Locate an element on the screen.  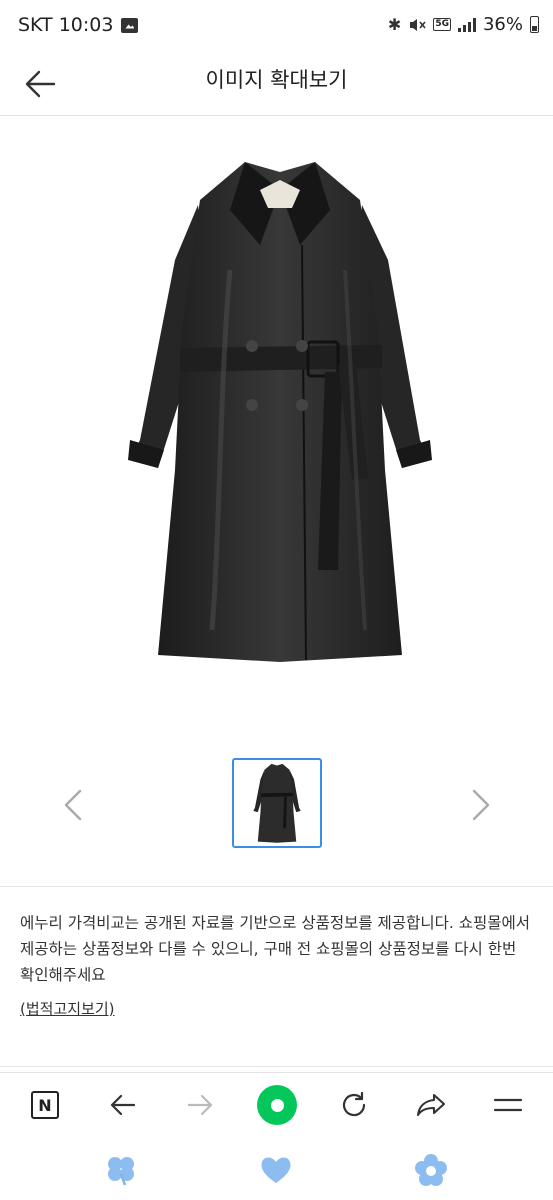
flower-icon is located at coordinates (431, 1170).